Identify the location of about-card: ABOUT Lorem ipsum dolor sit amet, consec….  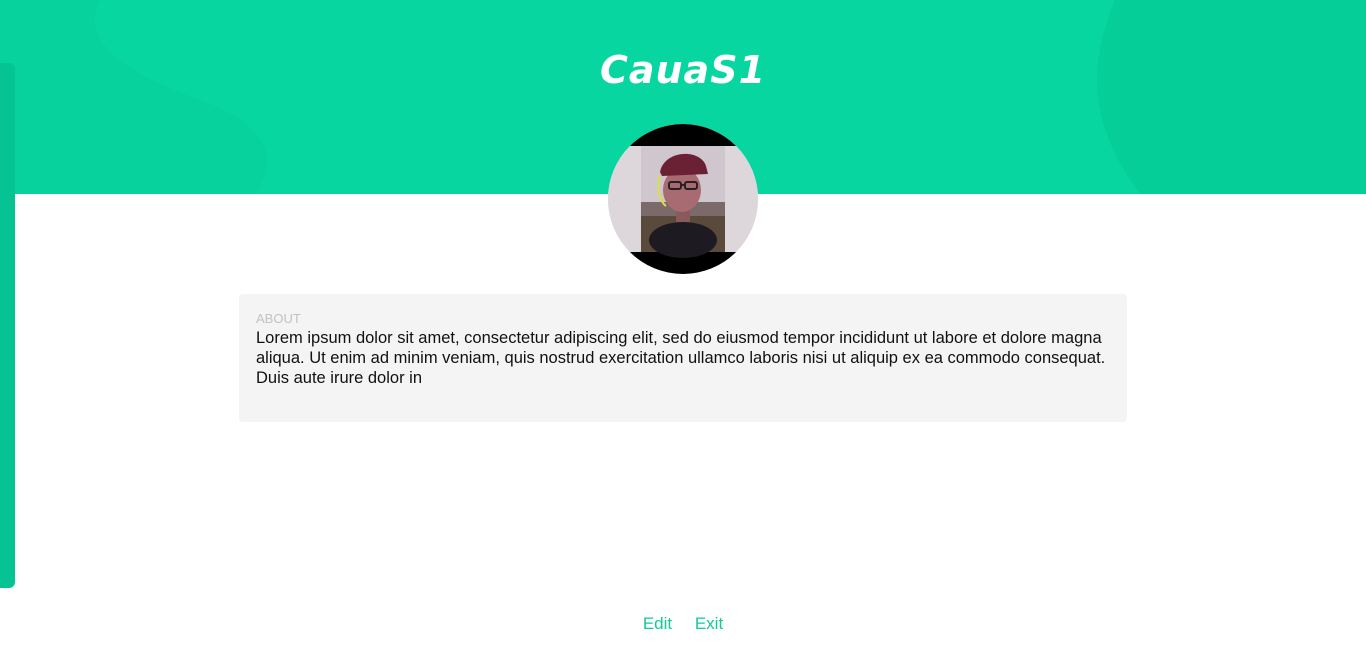
(683, 358).